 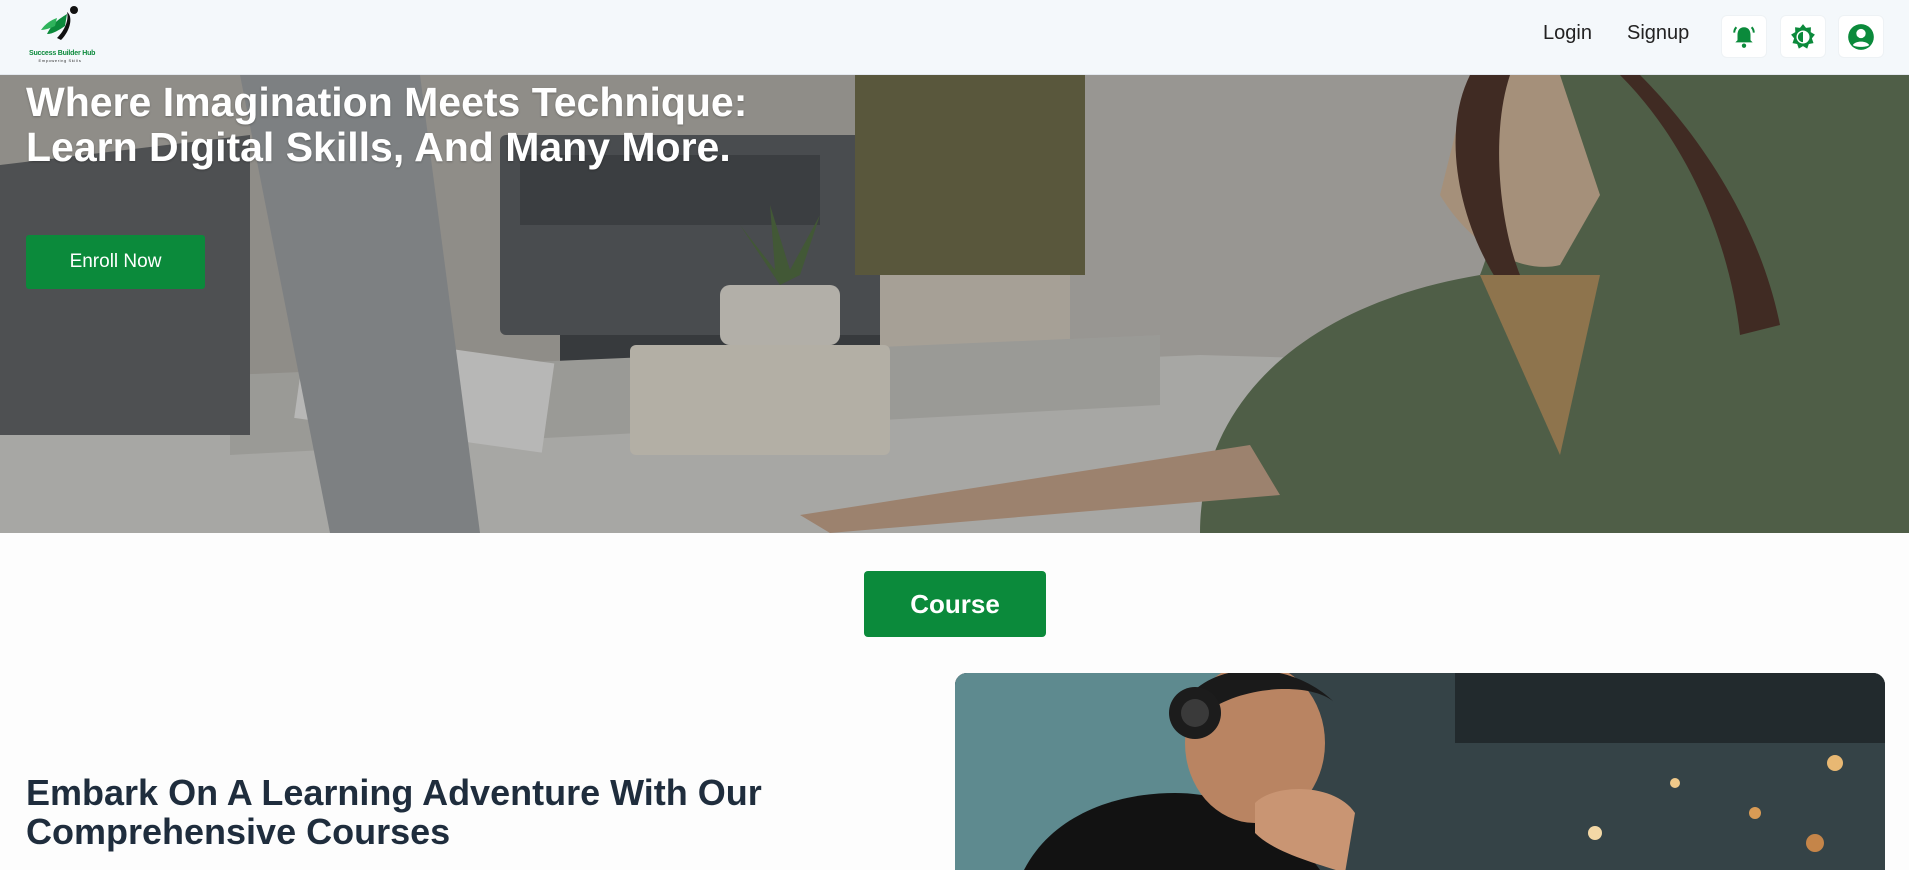 I want to click on brand-logo: Success Builder Hub Empowering Skills, so click(x=61, y=34).